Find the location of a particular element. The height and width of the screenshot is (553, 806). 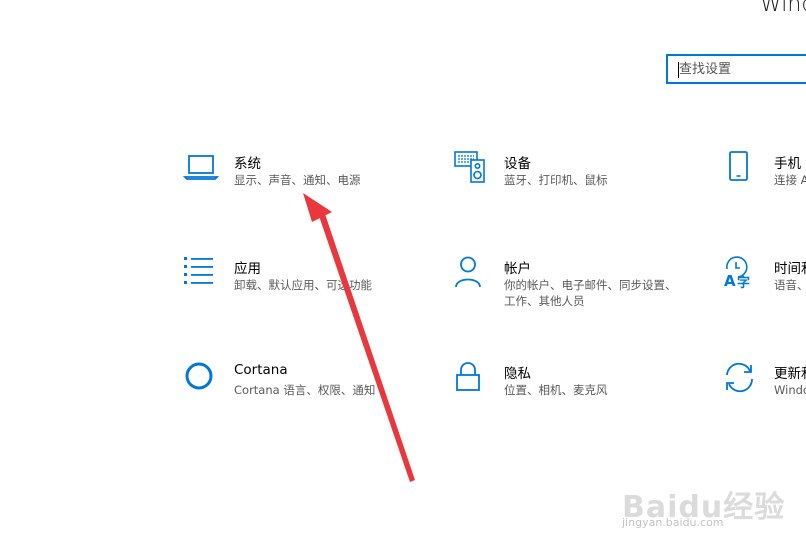

update-sync-icon is located at coordinates (742, 380).